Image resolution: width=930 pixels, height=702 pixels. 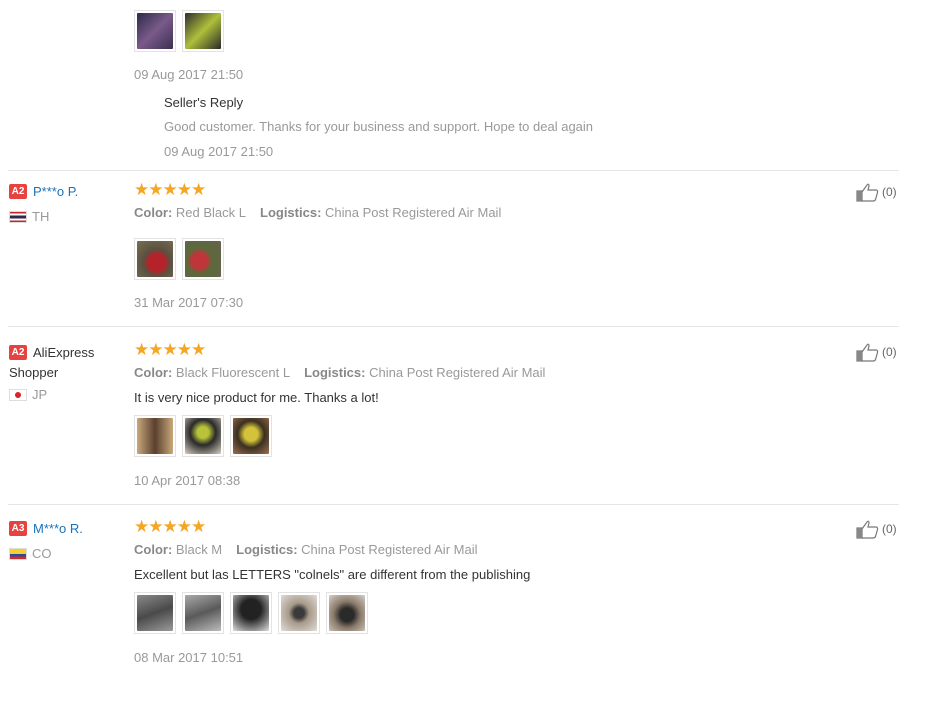 I want to click on buyer-name-link: P***o P., so click(x=55, y=191).